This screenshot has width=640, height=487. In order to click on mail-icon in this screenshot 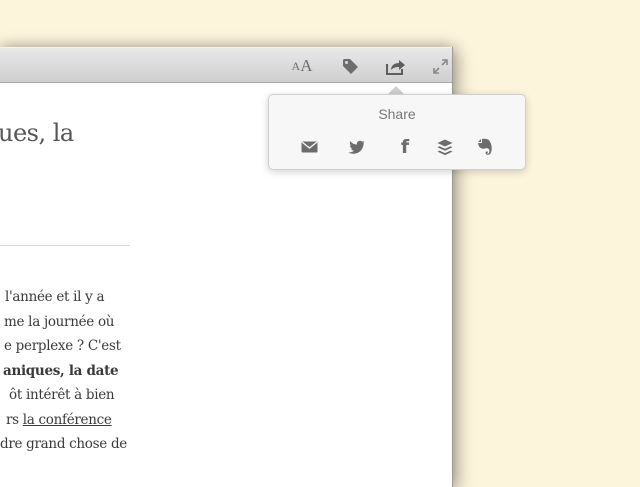, I will do `click(309, 147)`.